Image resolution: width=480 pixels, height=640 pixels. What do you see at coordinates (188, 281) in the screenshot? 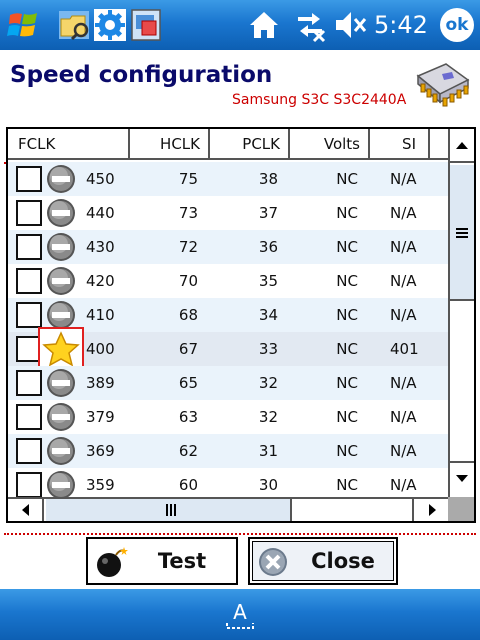
I see `cell-hclk: 70` at bounding box center [188, 281].